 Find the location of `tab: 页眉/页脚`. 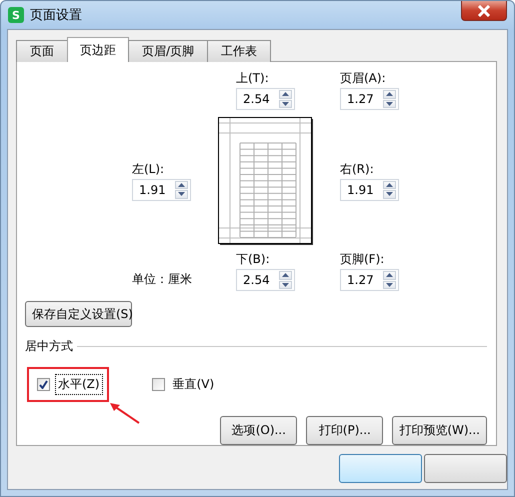

tab: 页眉/页脚 is located at coordinates (168, 51).